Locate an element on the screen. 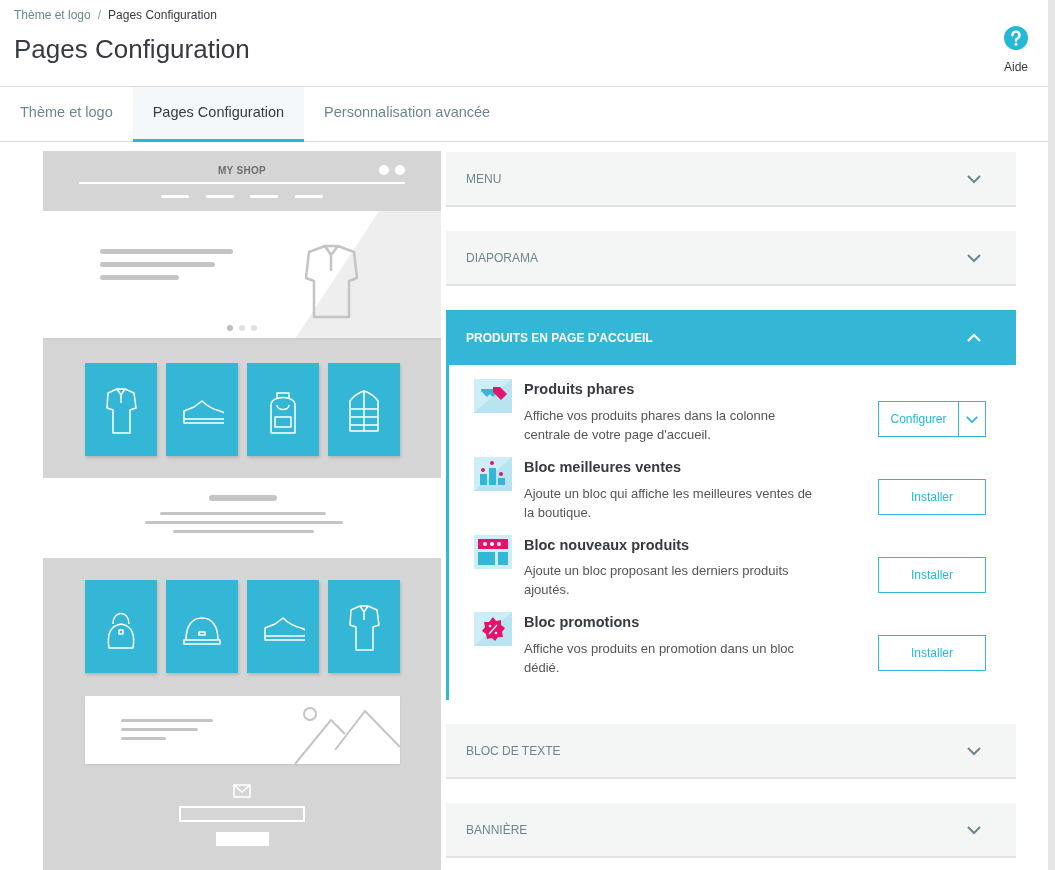 This screenshot has height=870, width=1055. module-name: Bloc nouveaux produits is located at coordinates (607, 545).